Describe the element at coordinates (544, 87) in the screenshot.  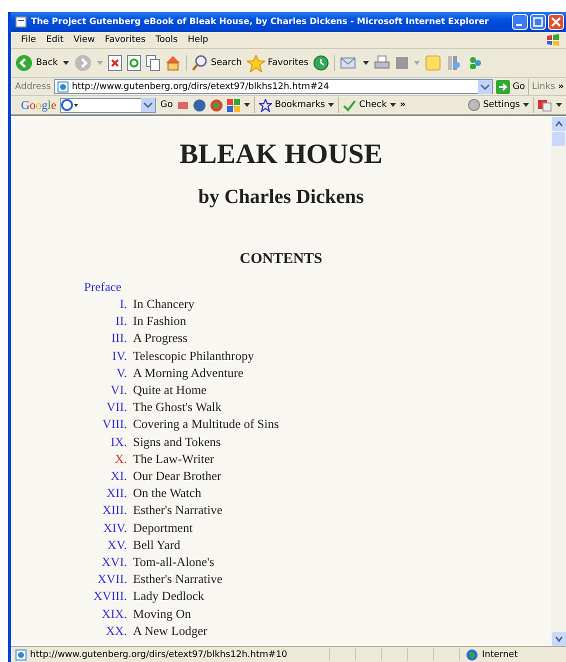
I see `links-label: Links` at that location.